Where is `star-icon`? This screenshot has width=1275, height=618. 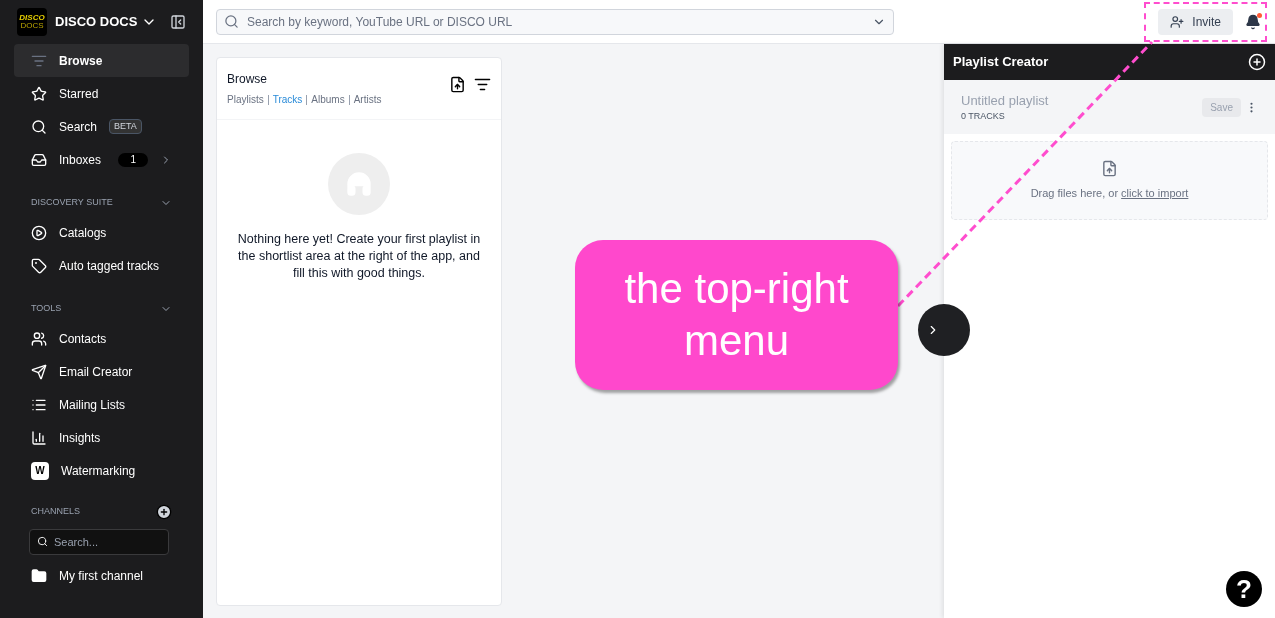 star-icon is located at coordinates (39, 93).